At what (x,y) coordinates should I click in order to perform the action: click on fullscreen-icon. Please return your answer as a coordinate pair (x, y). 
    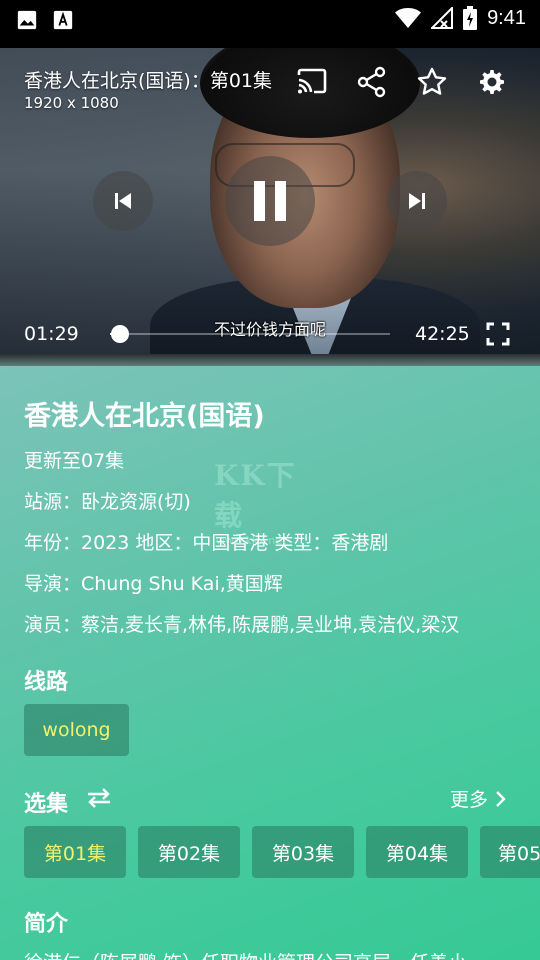
    Looking at the image, I should click on (498, 334).